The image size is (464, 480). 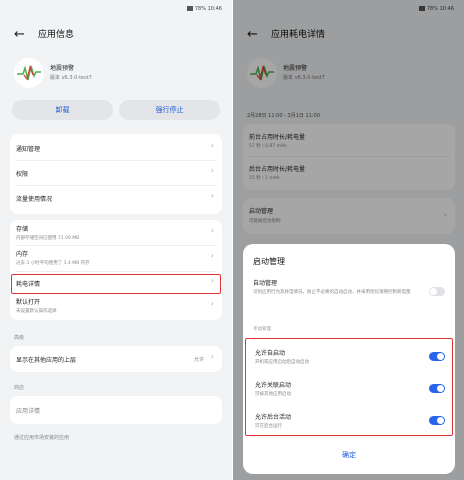 What do you see at coordinates (19, 388) in the screenshot?
I see `section-label-store: 商店` at bounding box center [19, 388].